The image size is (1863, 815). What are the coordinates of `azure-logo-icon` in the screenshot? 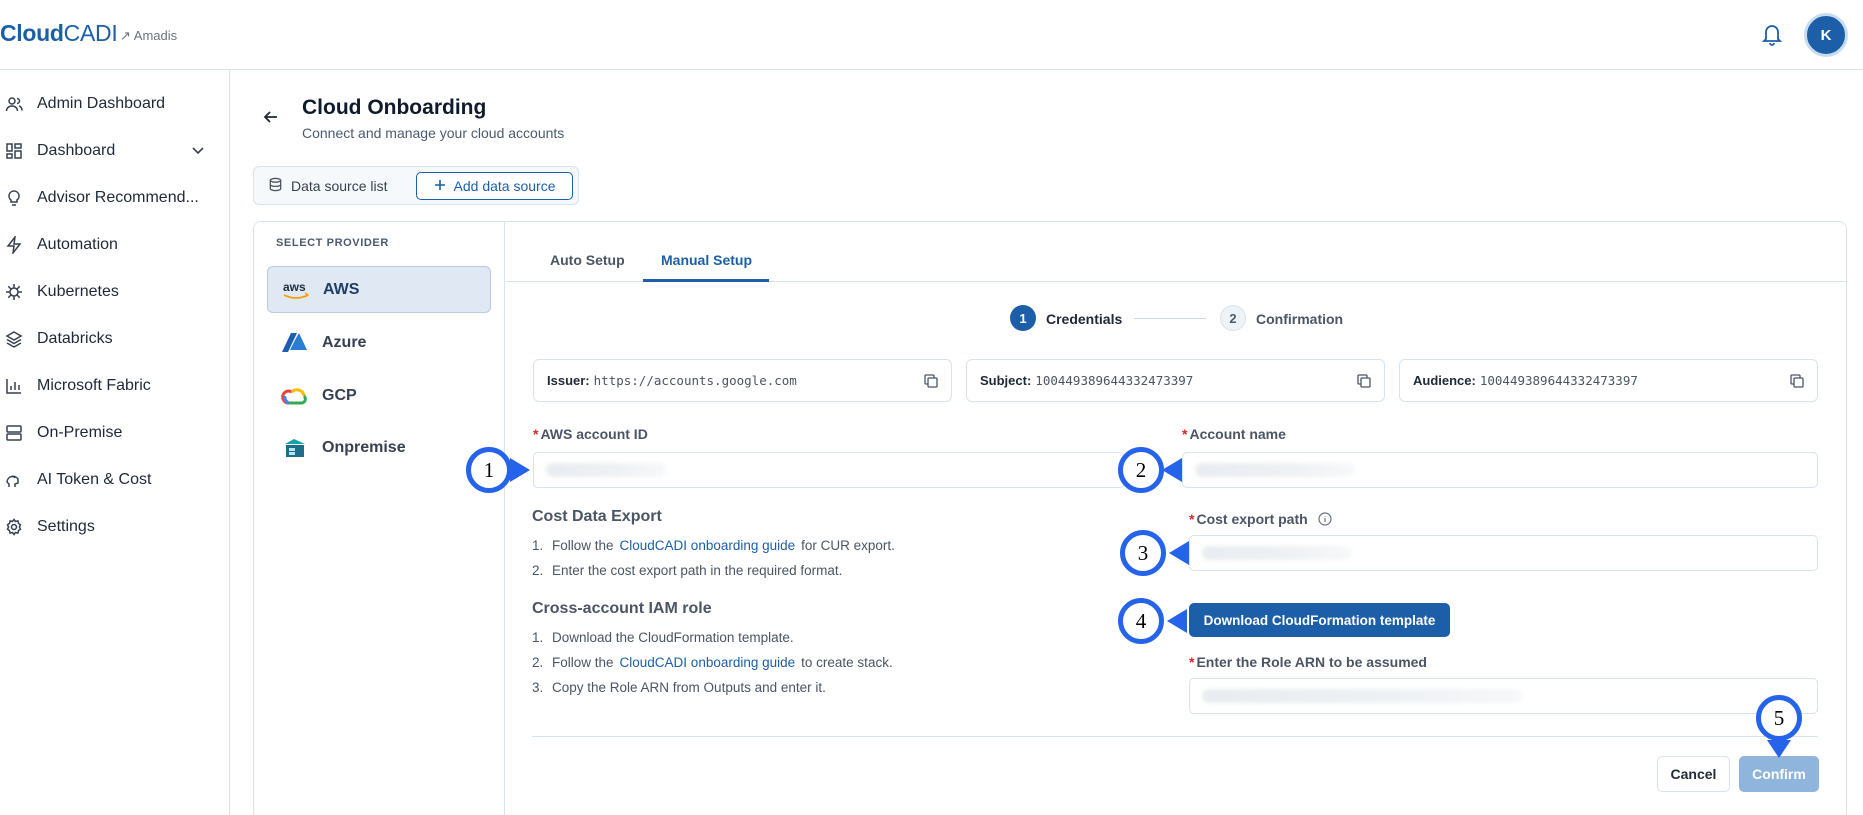 It's located at (295, 343).